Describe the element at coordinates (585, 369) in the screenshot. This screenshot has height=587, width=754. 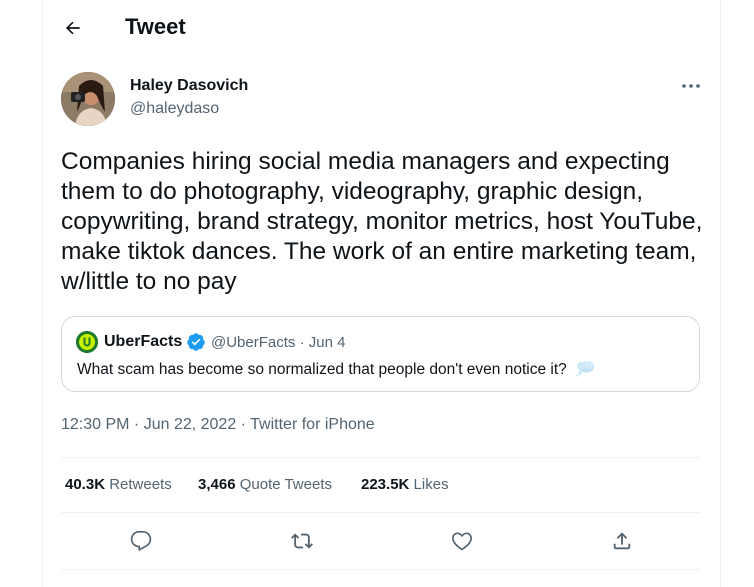
I see `thought-bubble-icon` at that location.